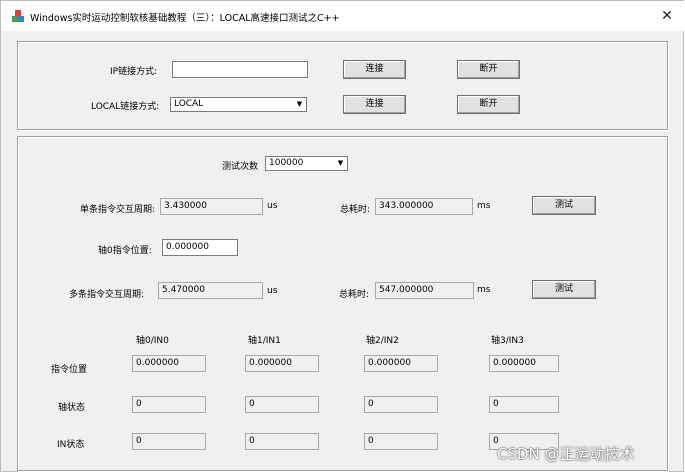 The image size is (685, 473). What do you see at coordinates (240, 69) in the screenshot?
I see `ip-address-input` at bounding box center [240, 69].